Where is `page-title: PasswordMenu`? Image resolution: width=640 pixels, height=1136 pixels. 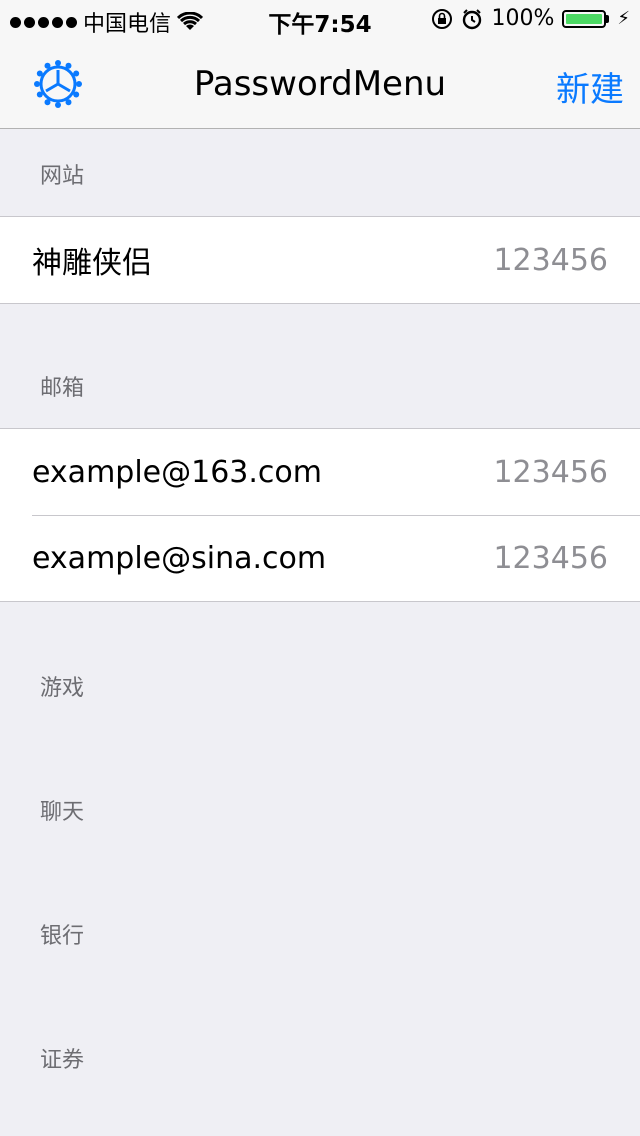
page-title: PasswordMenu is located at coordinates (320, 84).